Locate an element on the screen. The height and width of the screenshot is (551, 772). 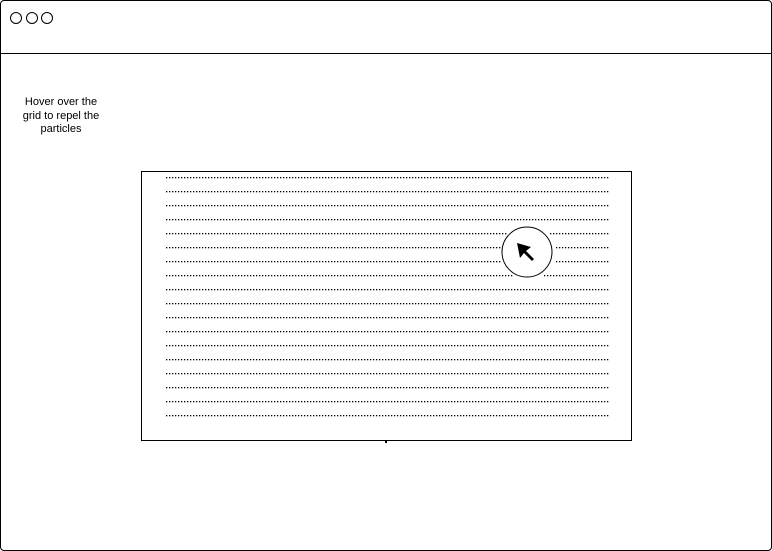
maximize-window-button is located at coordinates (47, 18).